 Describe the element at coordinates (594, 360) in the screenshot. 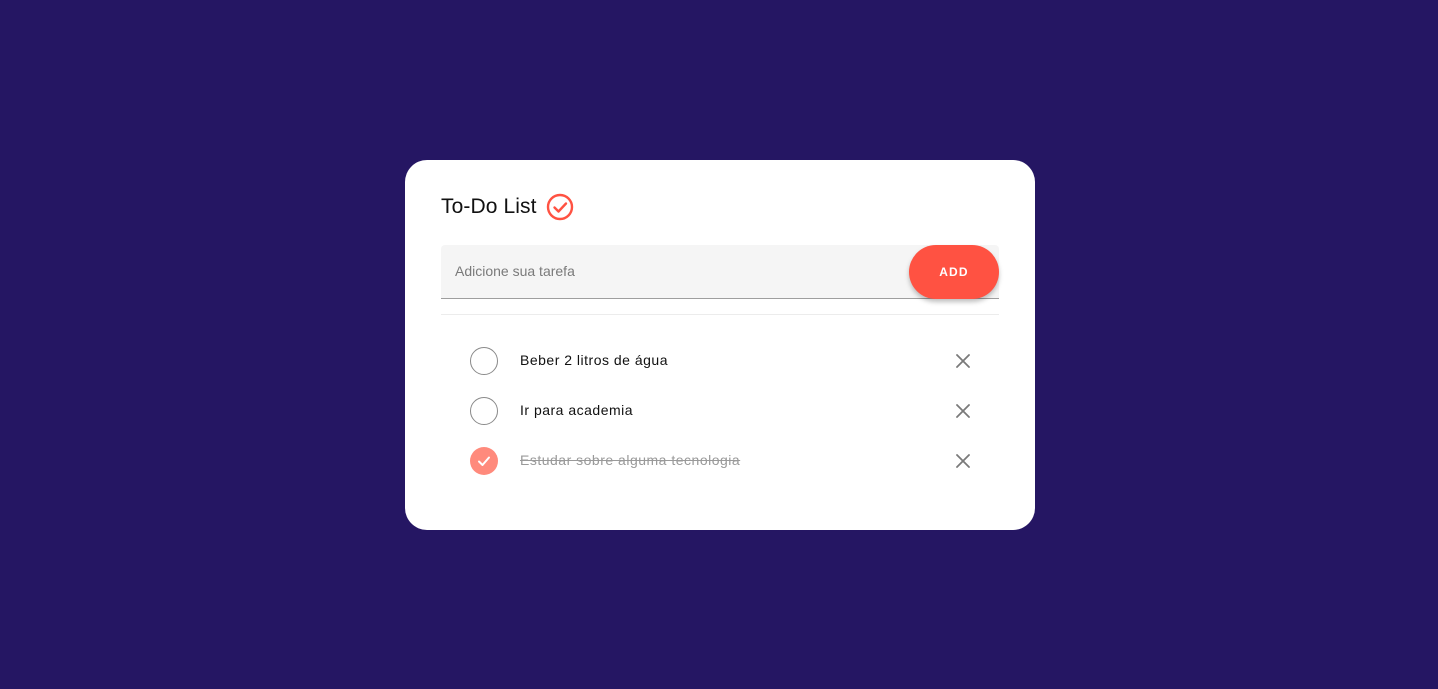

I see `task-text: Beber 2 litros de água` at that location.